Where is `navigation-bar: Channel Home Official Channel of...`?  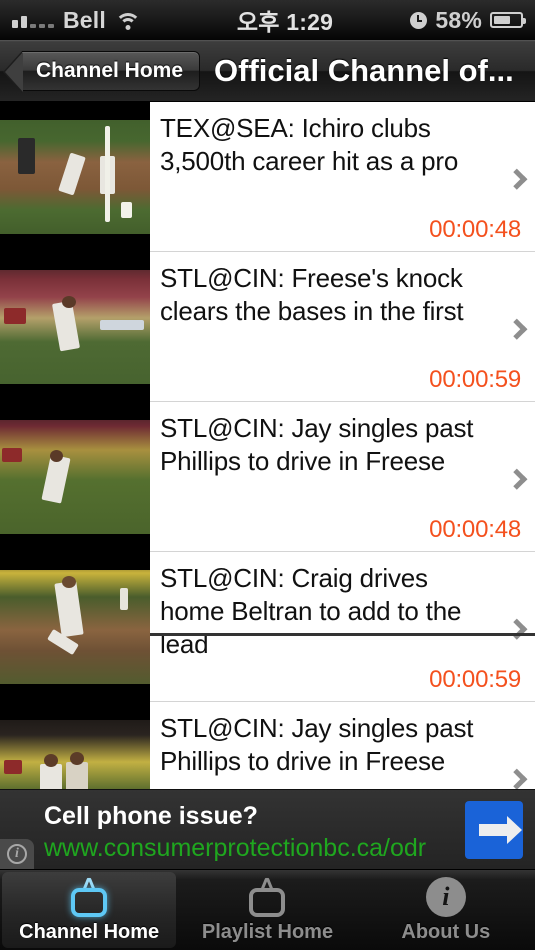 navigation-bar: Channel Home Official Channel of... is located at coordinates (267, 71).